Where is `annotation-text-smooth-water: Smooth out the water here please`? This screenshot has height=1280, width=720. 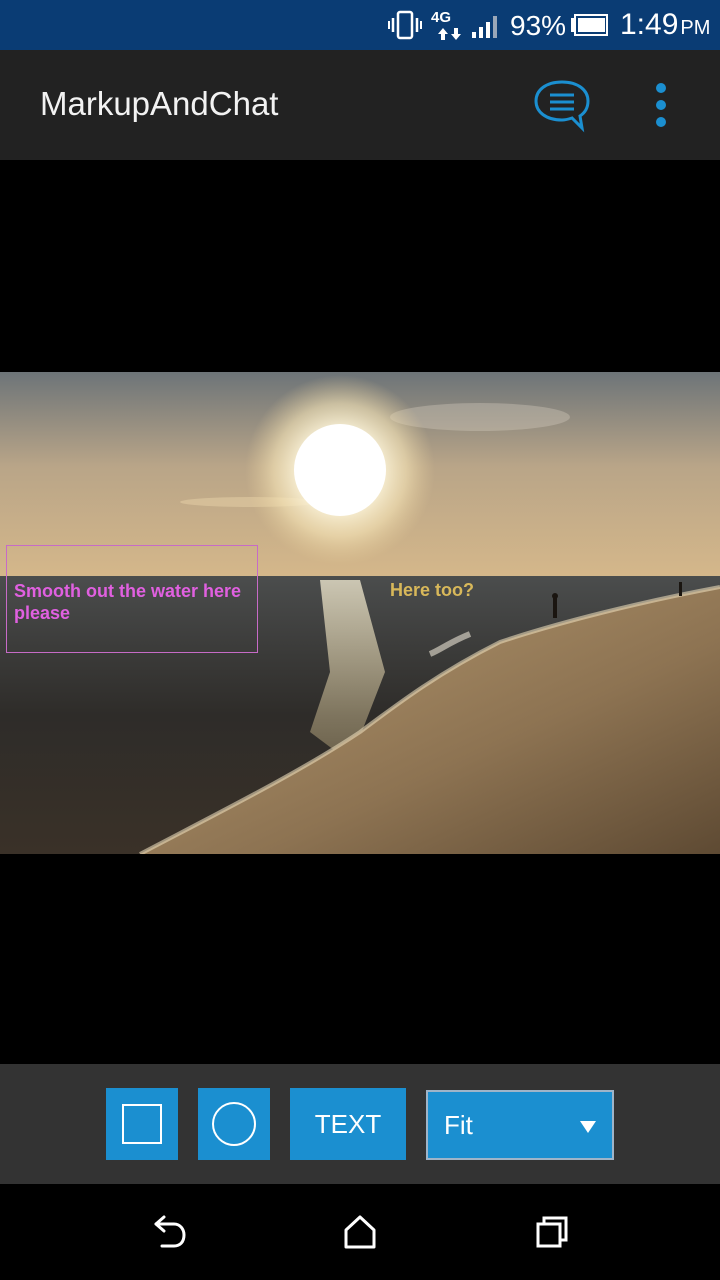
annotation-text-smooth-water: Smooth out the water here please is located at coordinates (134, 602).